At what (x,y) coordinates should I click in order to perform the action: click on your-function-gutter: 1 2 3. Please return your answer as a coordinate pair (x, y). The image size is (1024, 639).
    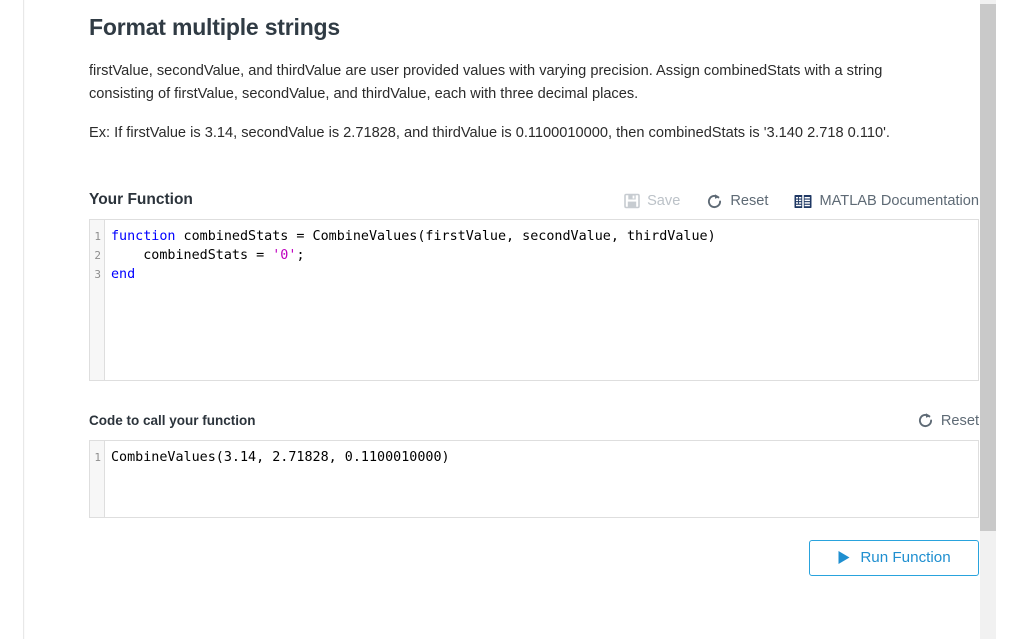
    Looking at the image, I should click on (97, 299).